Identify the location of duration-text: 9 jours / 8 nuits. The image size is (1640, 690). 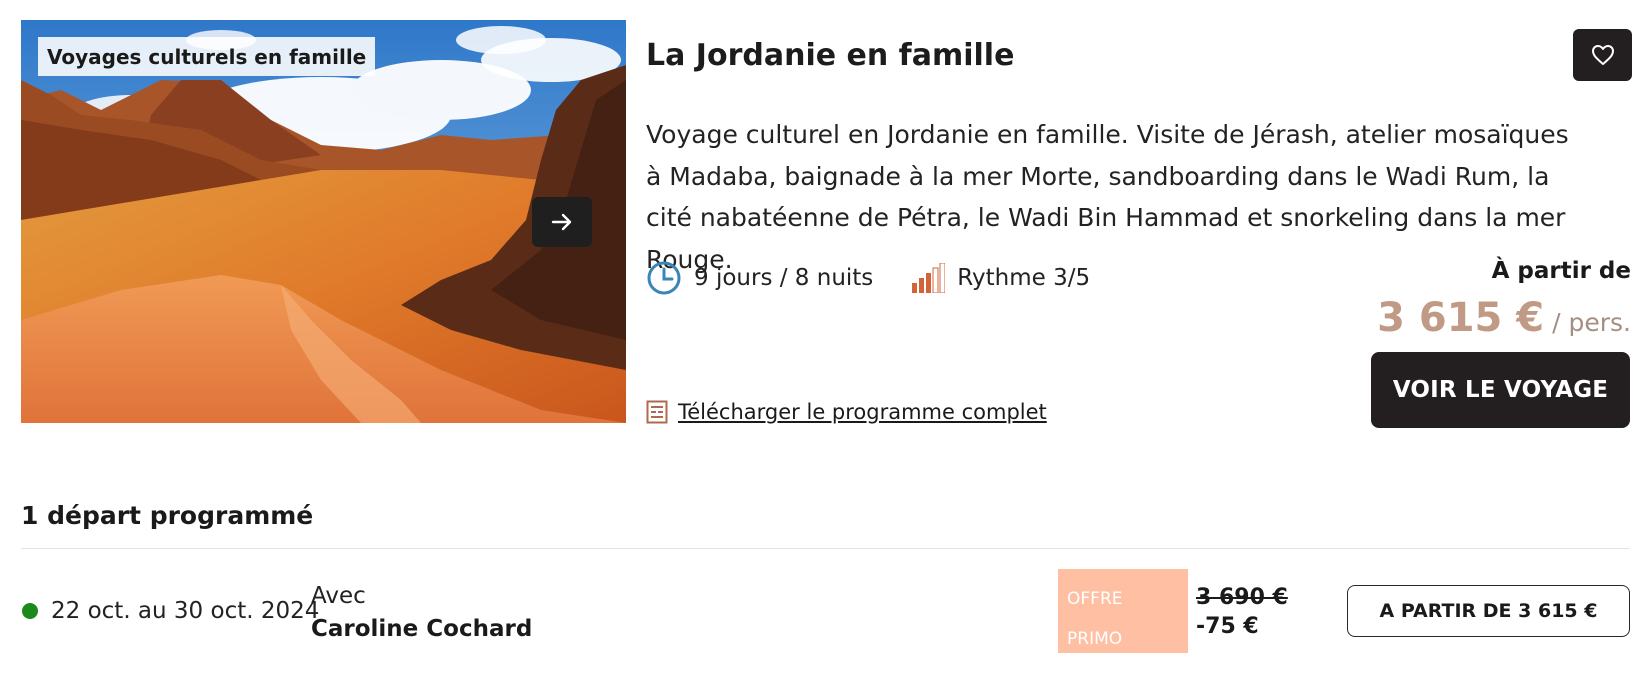
(784, 278).